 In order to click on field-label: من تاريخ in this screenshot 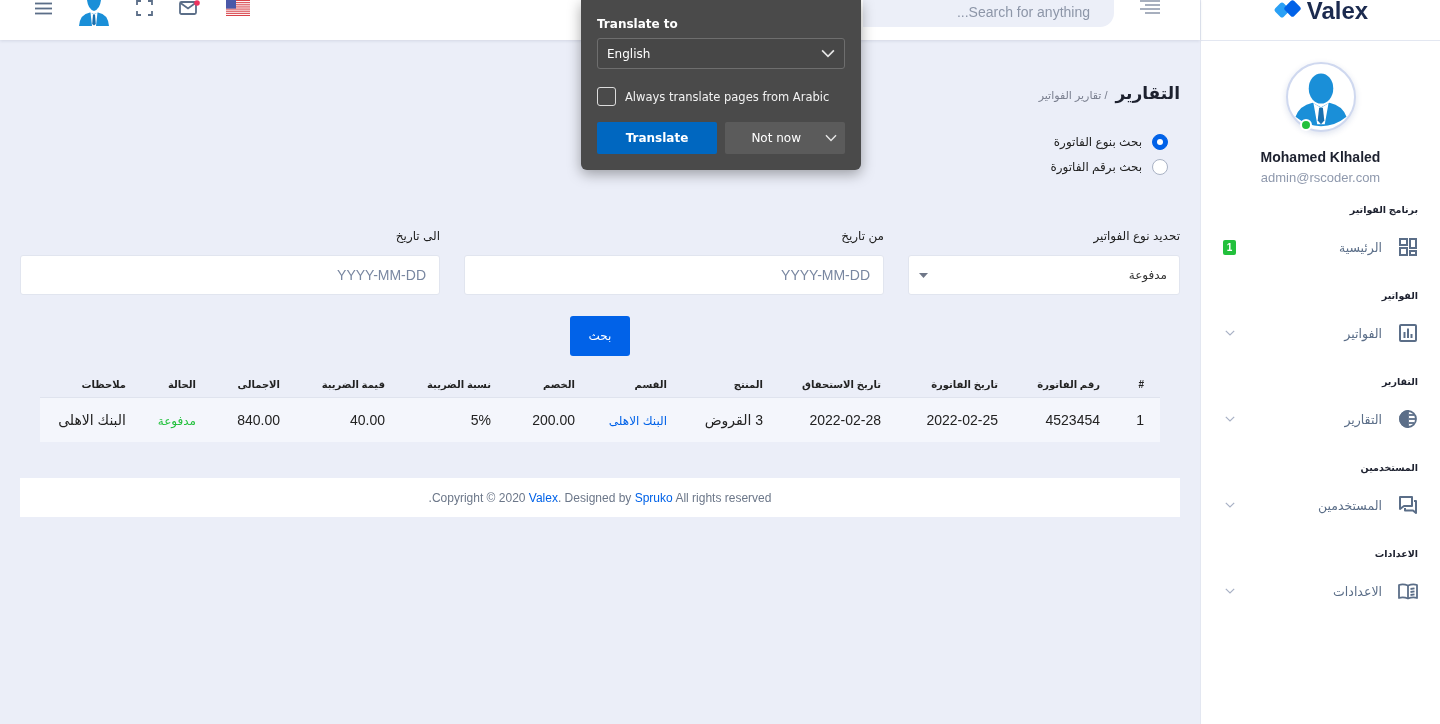, I will do `click(862, 236)`.